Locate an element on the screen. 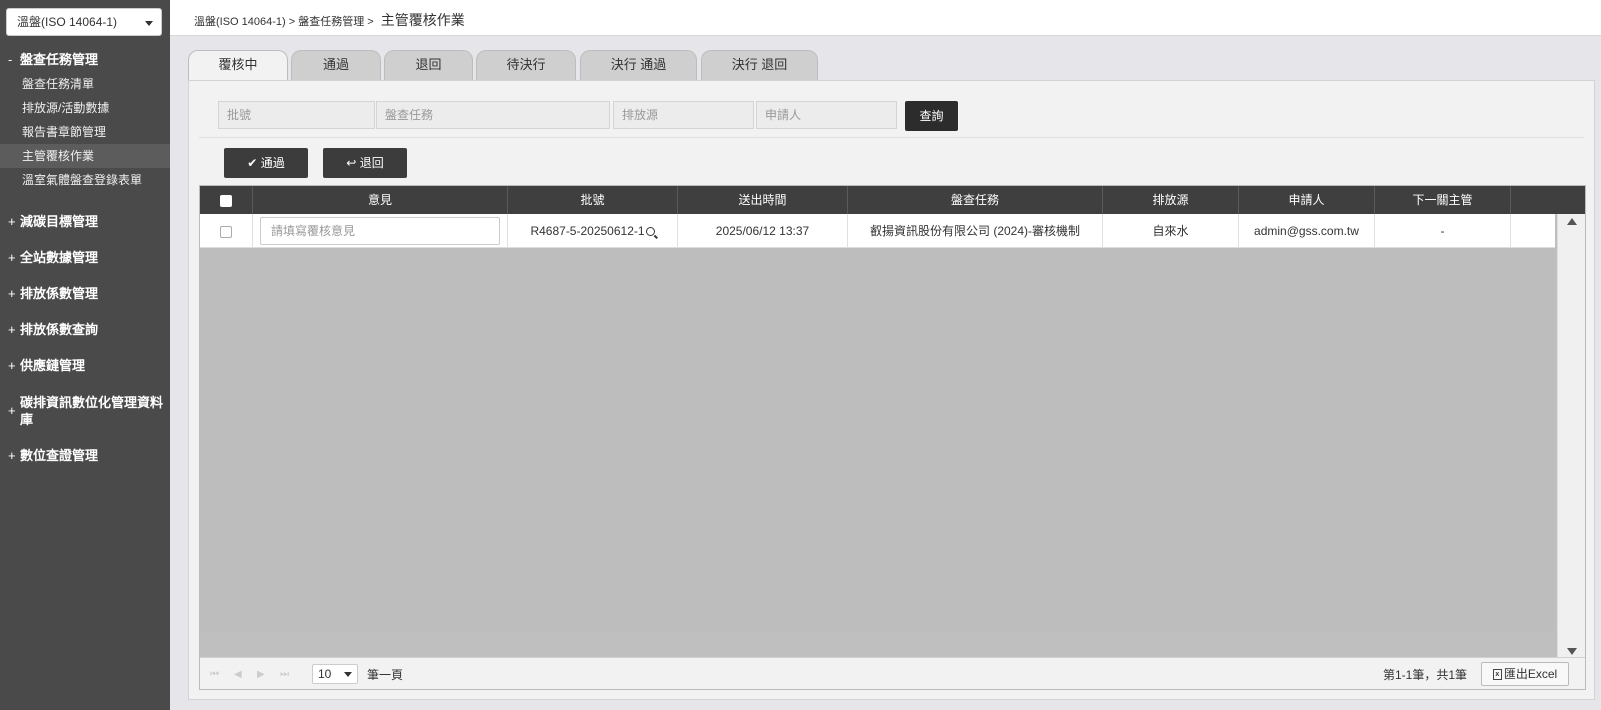 The width and height of the screenshot is (1601, 710). sidebar-item-ghg-form: 溫室氣體盤查登錄表單 is located at coordinates (85, 180).